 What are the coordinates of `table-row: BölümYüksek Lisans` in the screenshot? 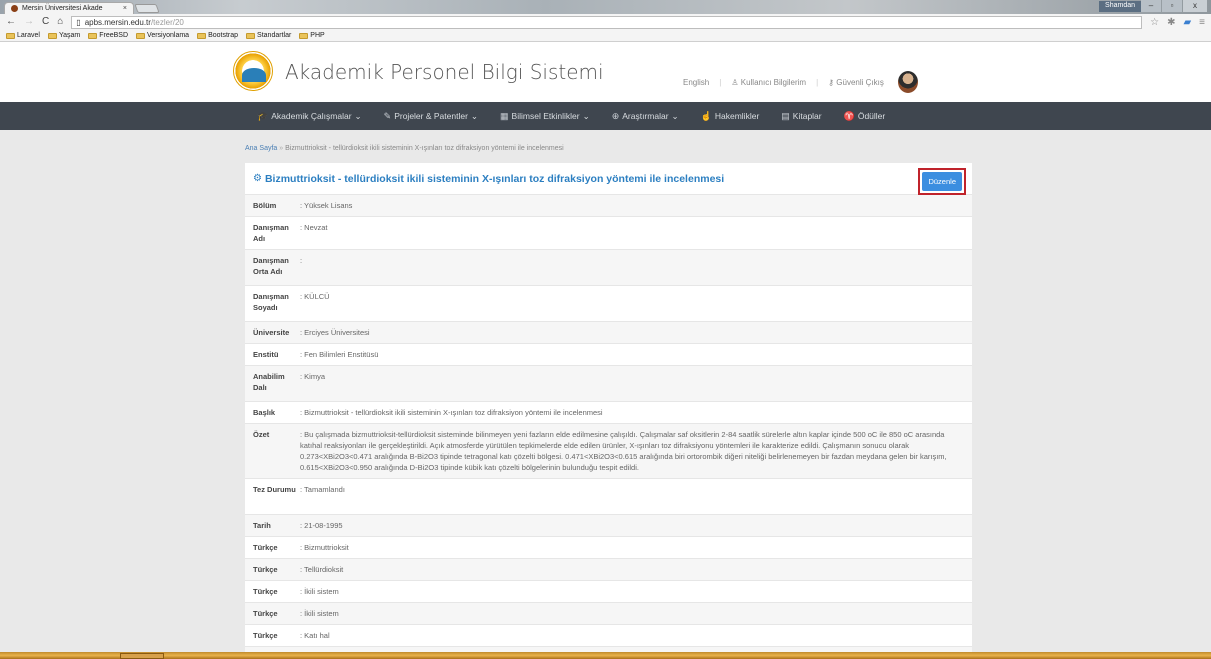 It's located at (608, 205).